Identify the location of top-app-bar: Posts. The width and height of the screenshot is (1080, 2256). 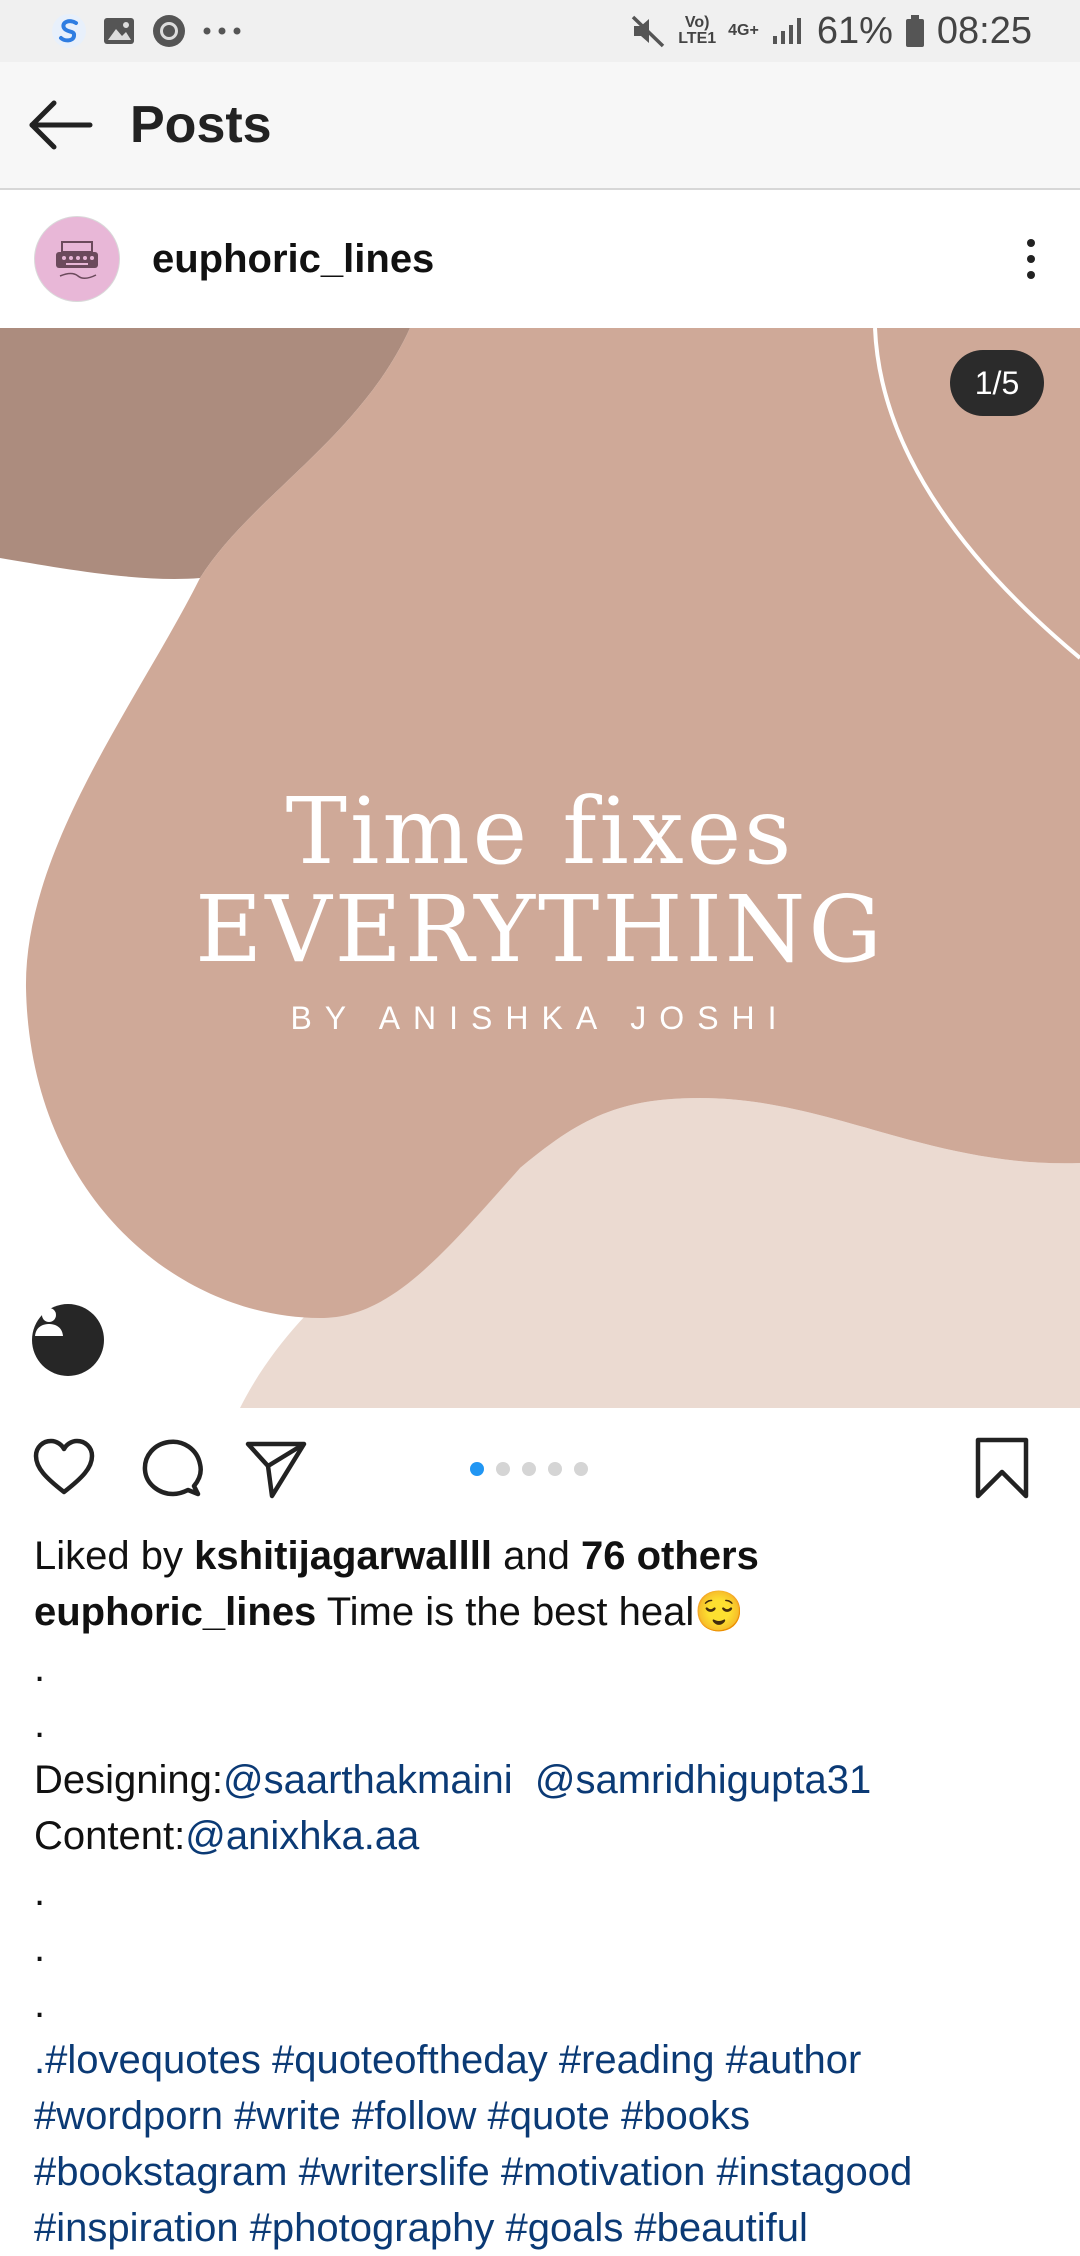
(540, 126).